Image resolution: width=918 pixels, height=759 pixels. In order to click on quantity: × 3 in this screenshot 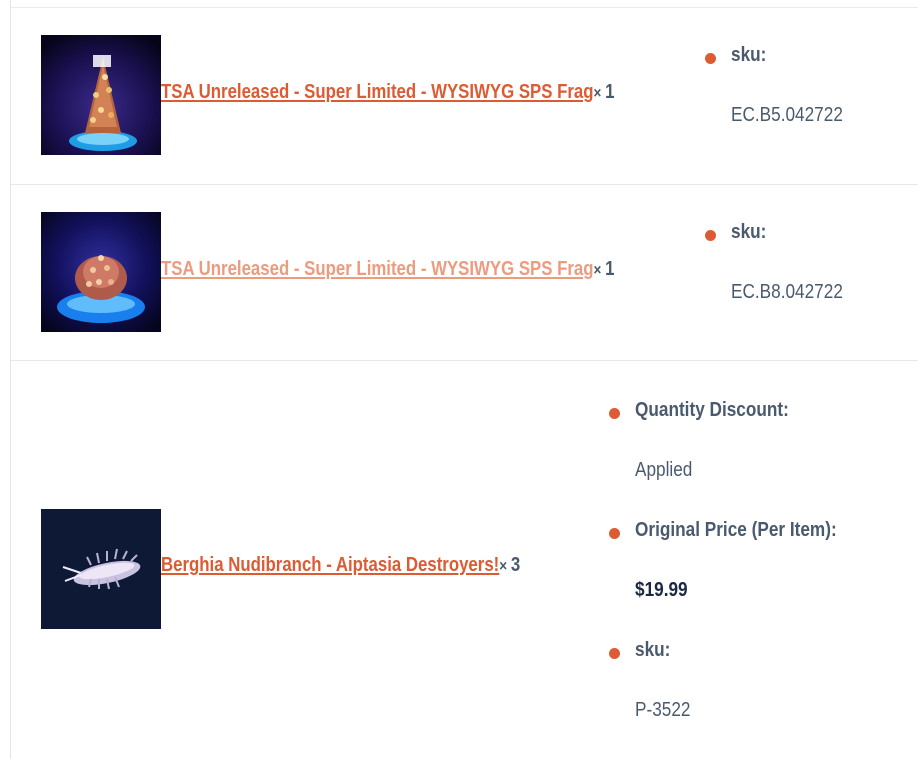, I will do `click(509, 565)`.